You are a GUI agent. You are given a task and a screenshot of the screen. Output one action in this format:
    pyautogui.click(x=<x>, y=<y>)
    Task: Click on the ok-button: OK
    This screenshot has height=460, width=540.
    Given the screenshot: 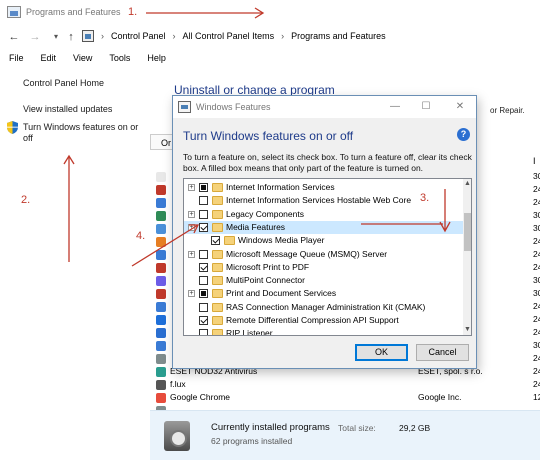 What is the action you would take?
    pyautogui.click(x=381, y=352)
    